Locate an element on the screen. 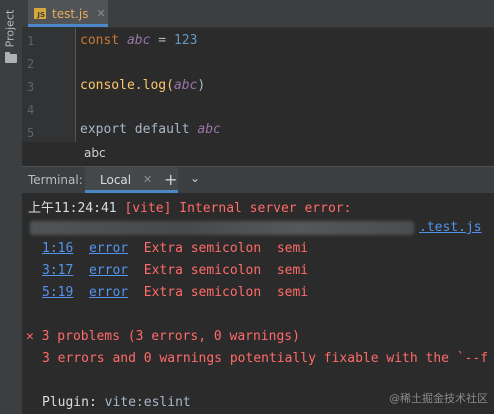 This screenshot has width=494, height=414. code-keyword: const is located at coordinates (100, 40).